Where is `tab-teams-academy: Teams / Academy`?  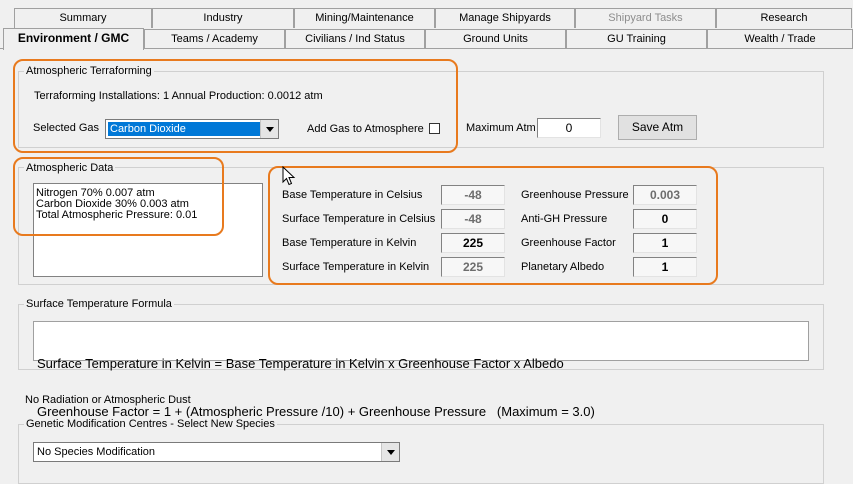 tab-teams-academy: Teams / Academy is located at coordinates (214, 39).